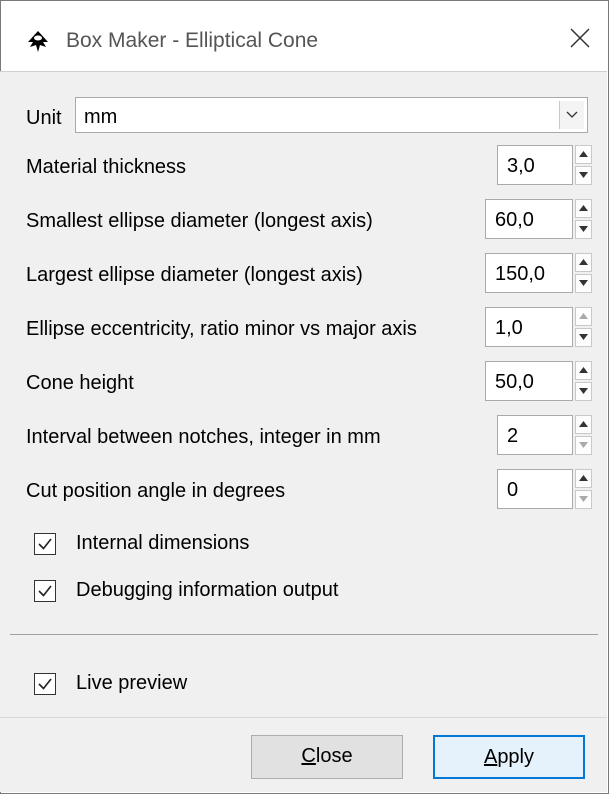 This screenshot has width=609, height=794. Describe the element at coordinates (101, 117) in the screenshot. I see `unit-select-value: mm` at that location.